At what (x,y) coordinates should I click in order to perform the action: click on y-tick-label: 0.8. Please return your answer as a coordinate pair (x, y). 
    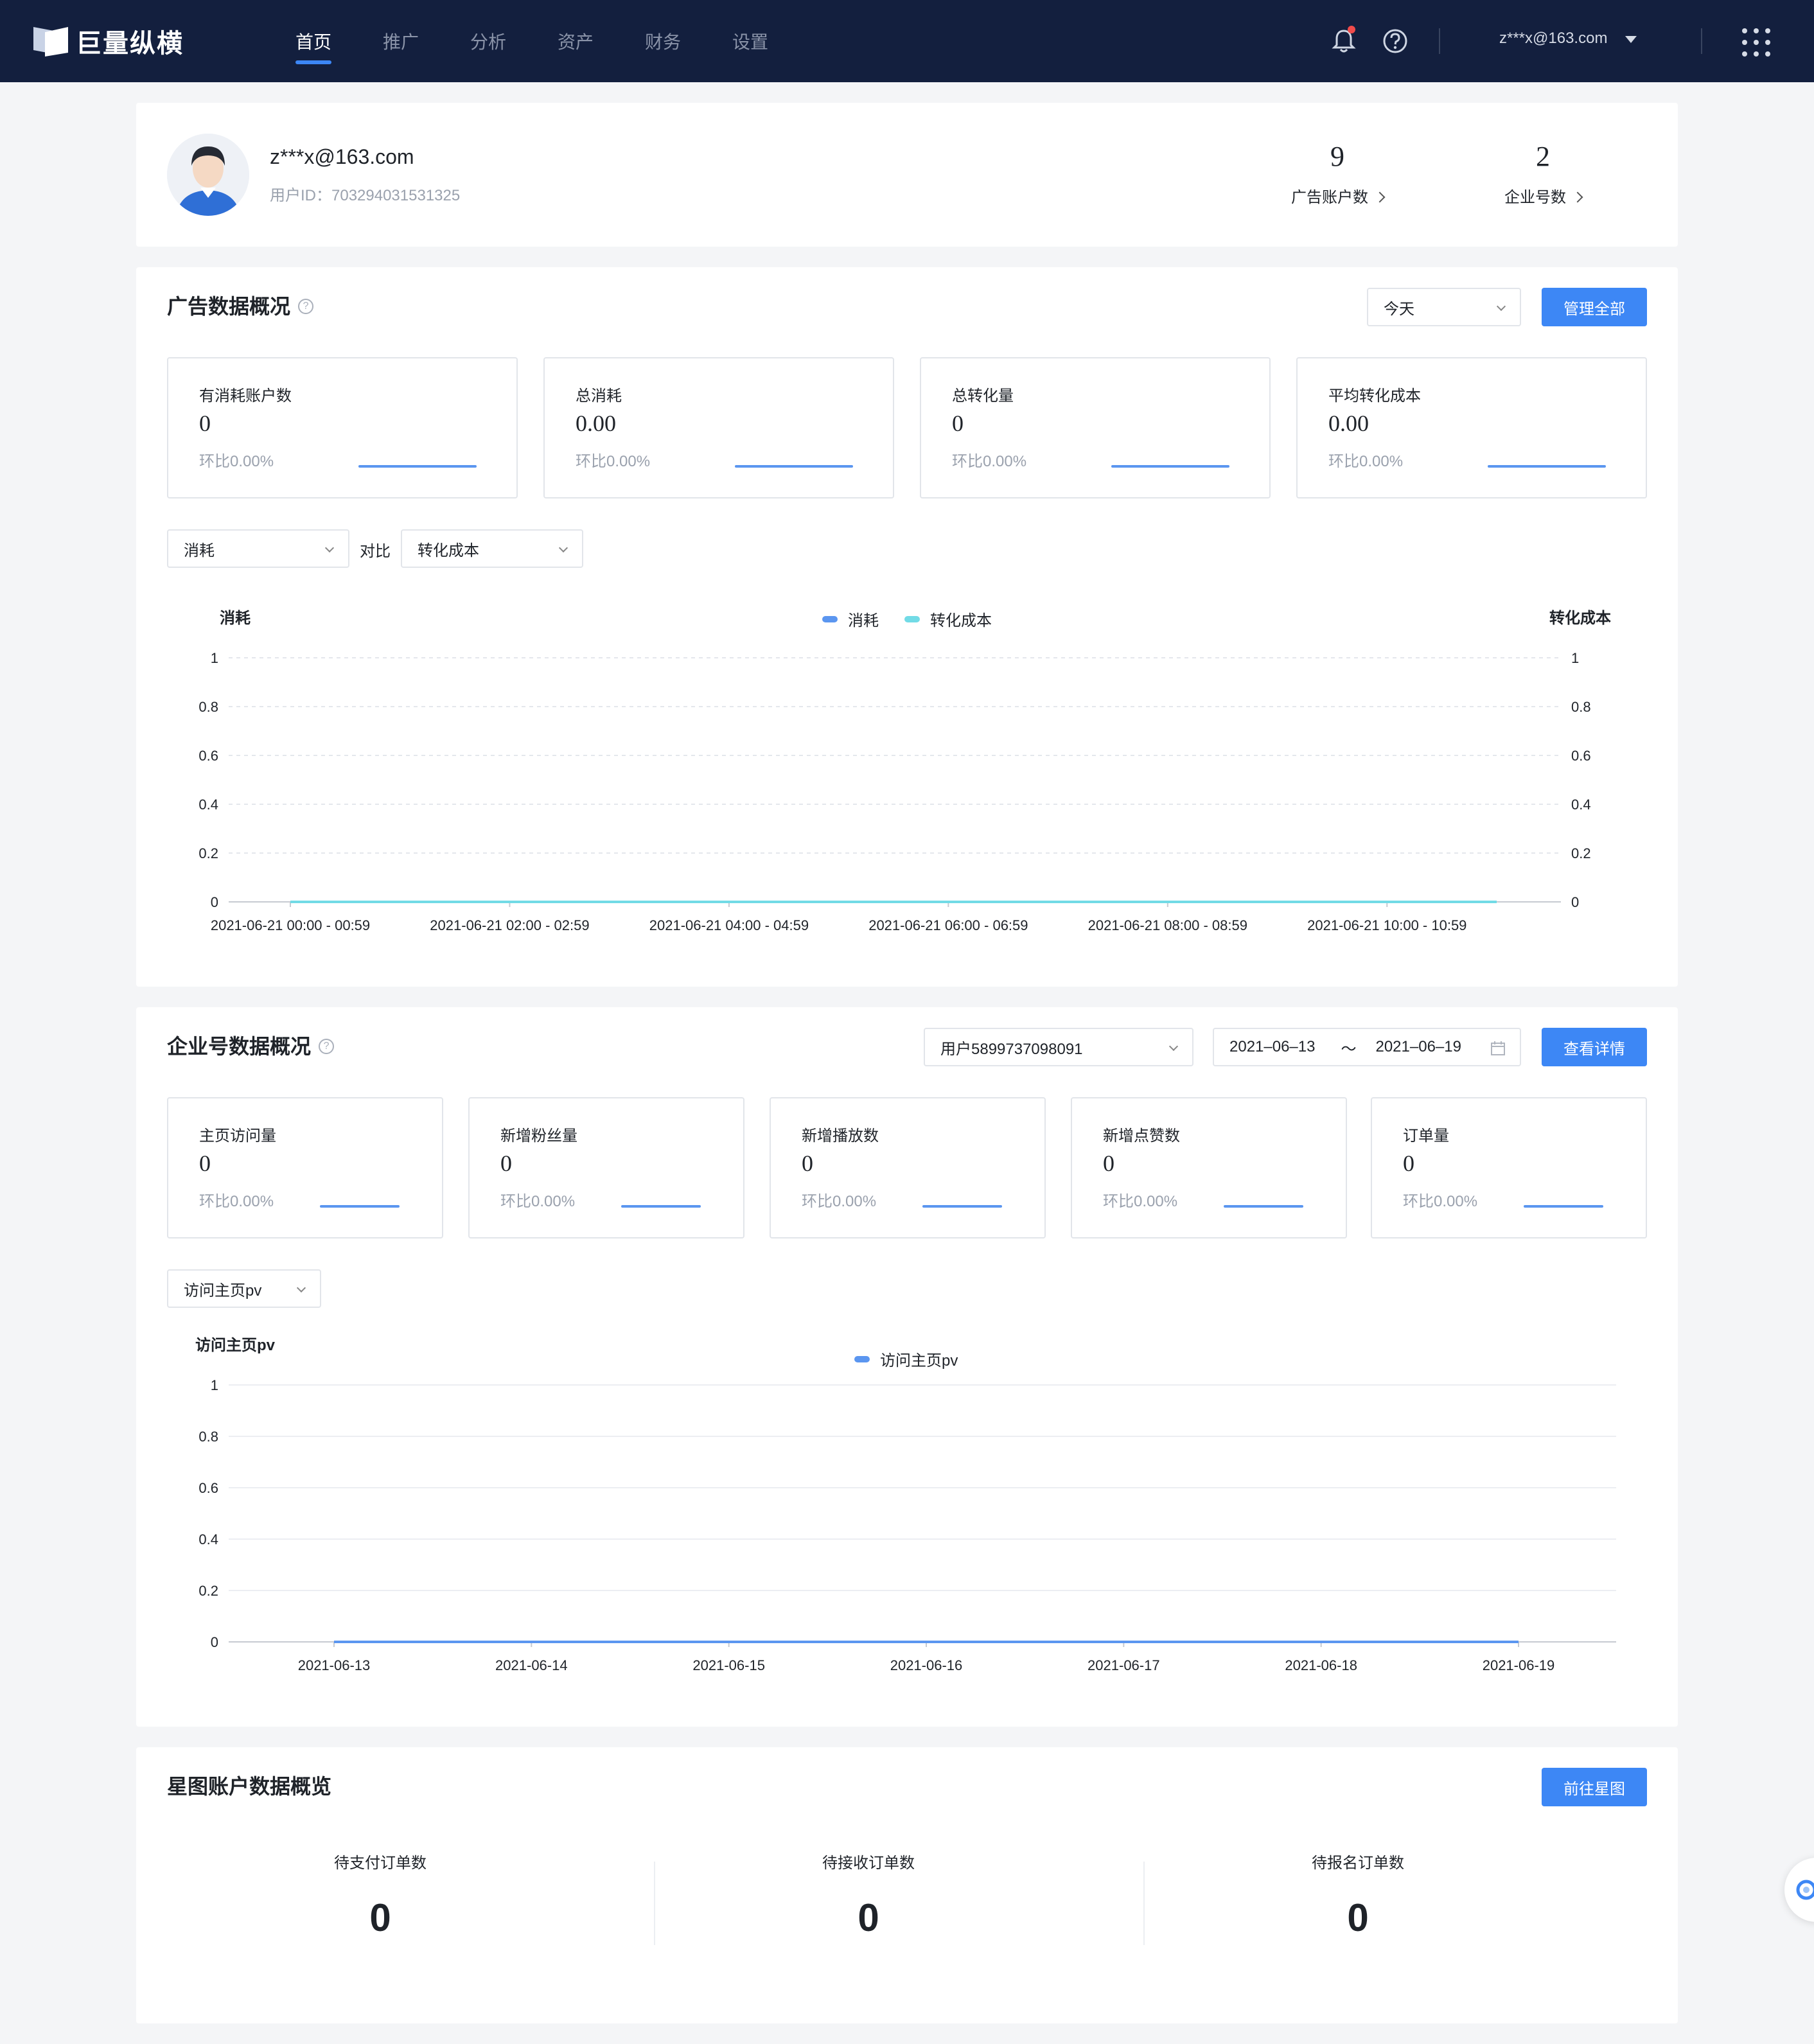
    Looking at the image, I should click on (208, 1437).